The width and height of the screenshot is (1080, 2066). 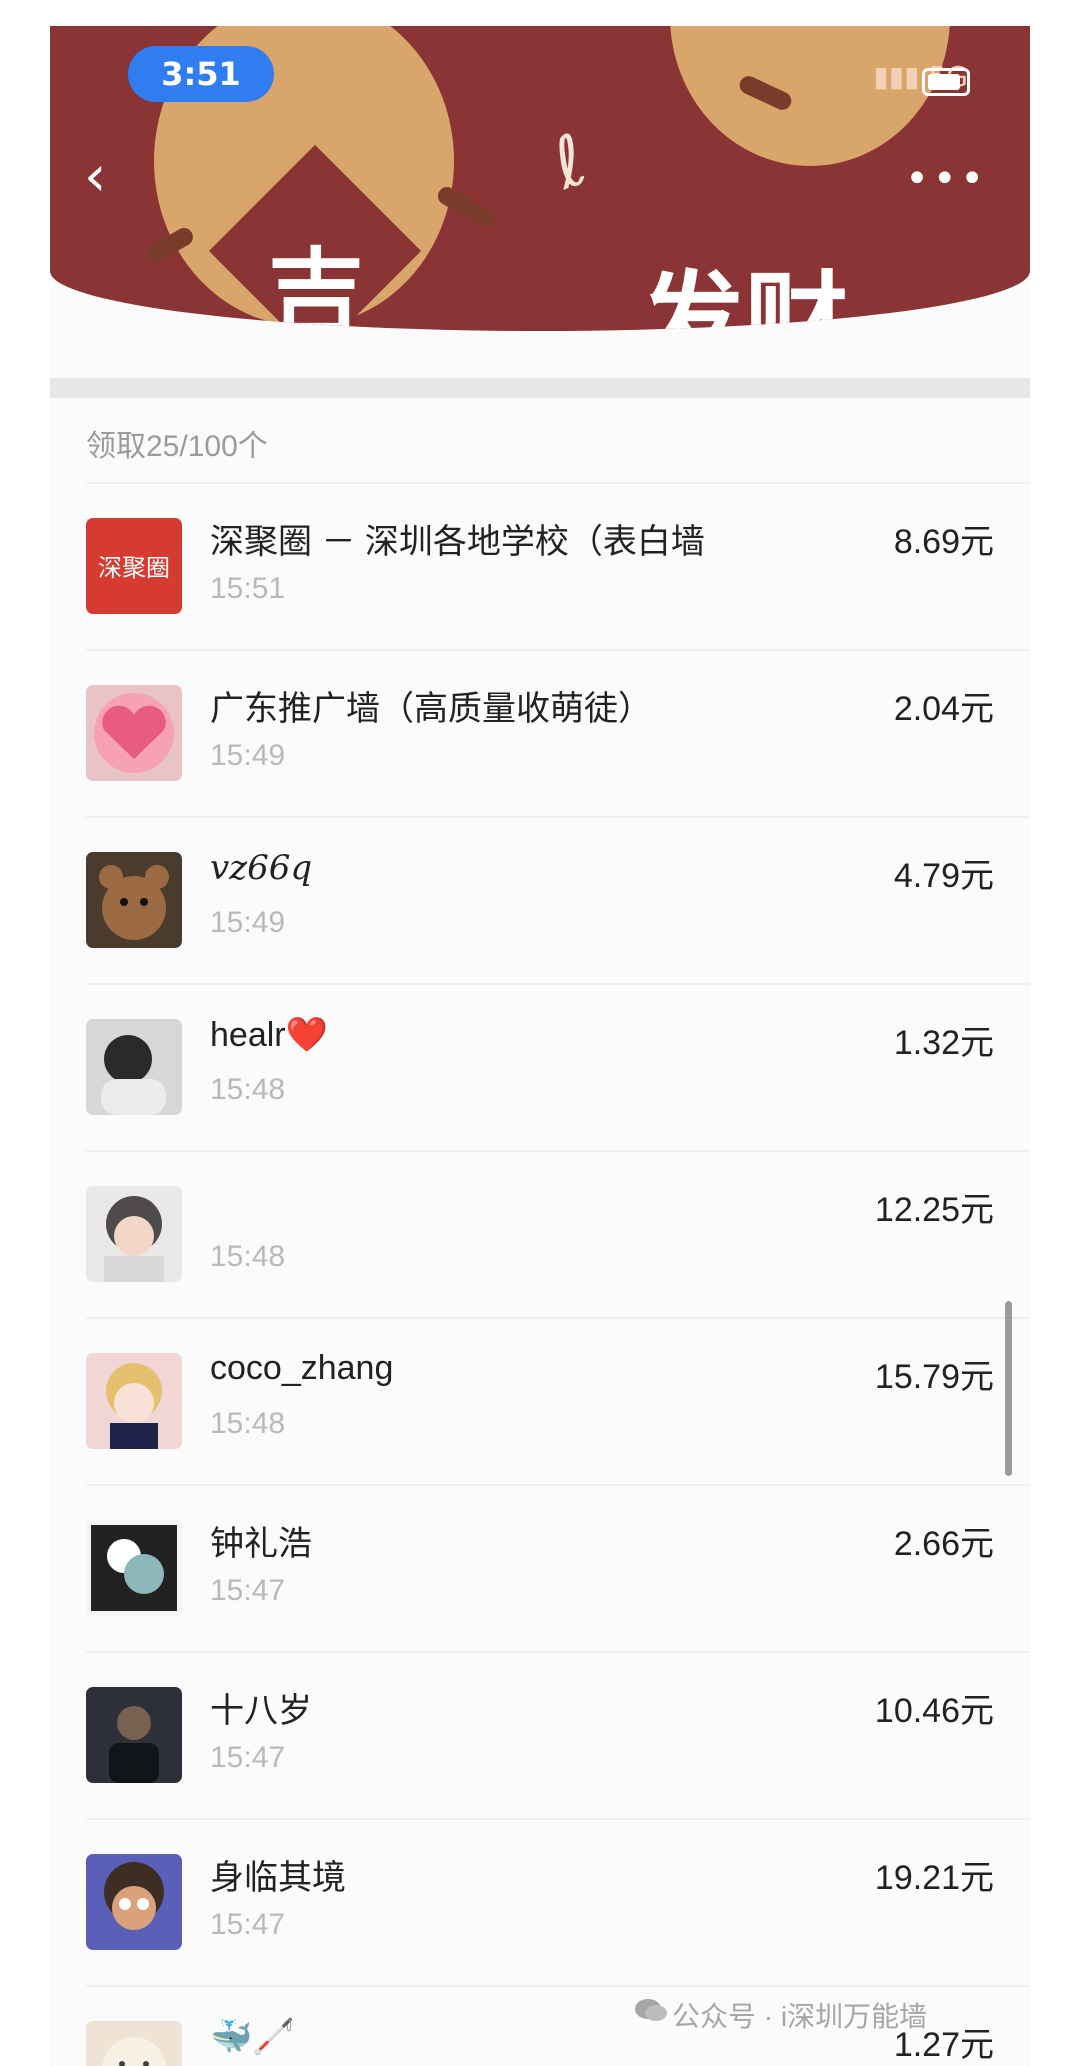 I want to click on banner-right-word: 发财, so click(x=744, y=295).